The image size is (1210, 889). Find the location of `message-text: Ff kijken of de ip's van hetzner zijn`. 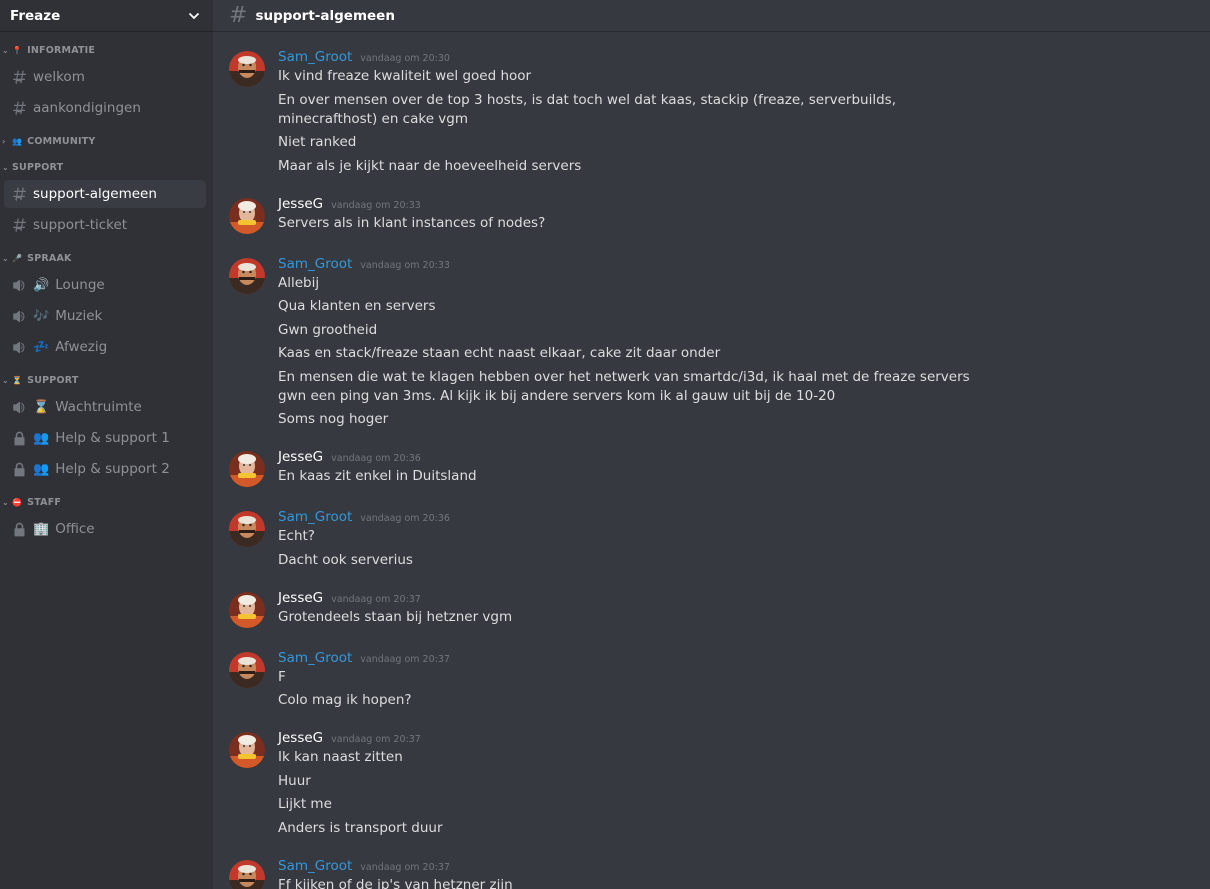

message-text: Ff kijken of de ip's van hetzner zijn is located at coordinates (395, 882).